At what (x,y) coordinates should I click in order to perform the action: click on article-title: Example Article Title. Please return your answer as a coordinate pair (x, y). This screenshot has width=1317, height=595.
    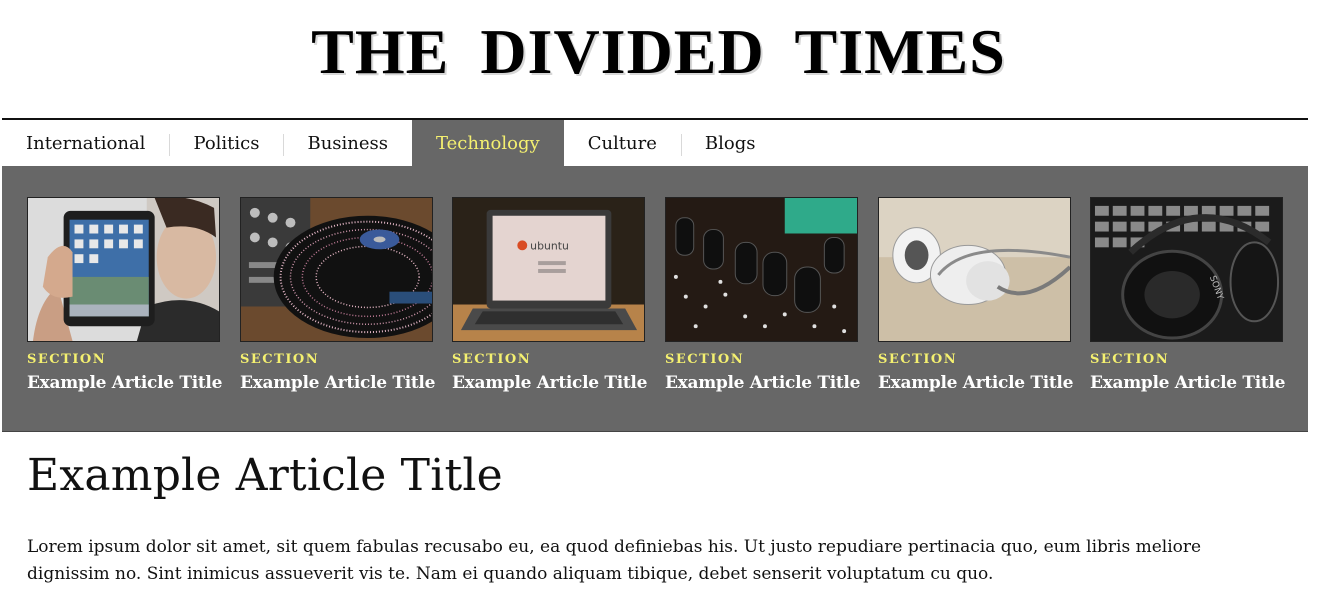
    Looking at the image, I should click on (265, 475).